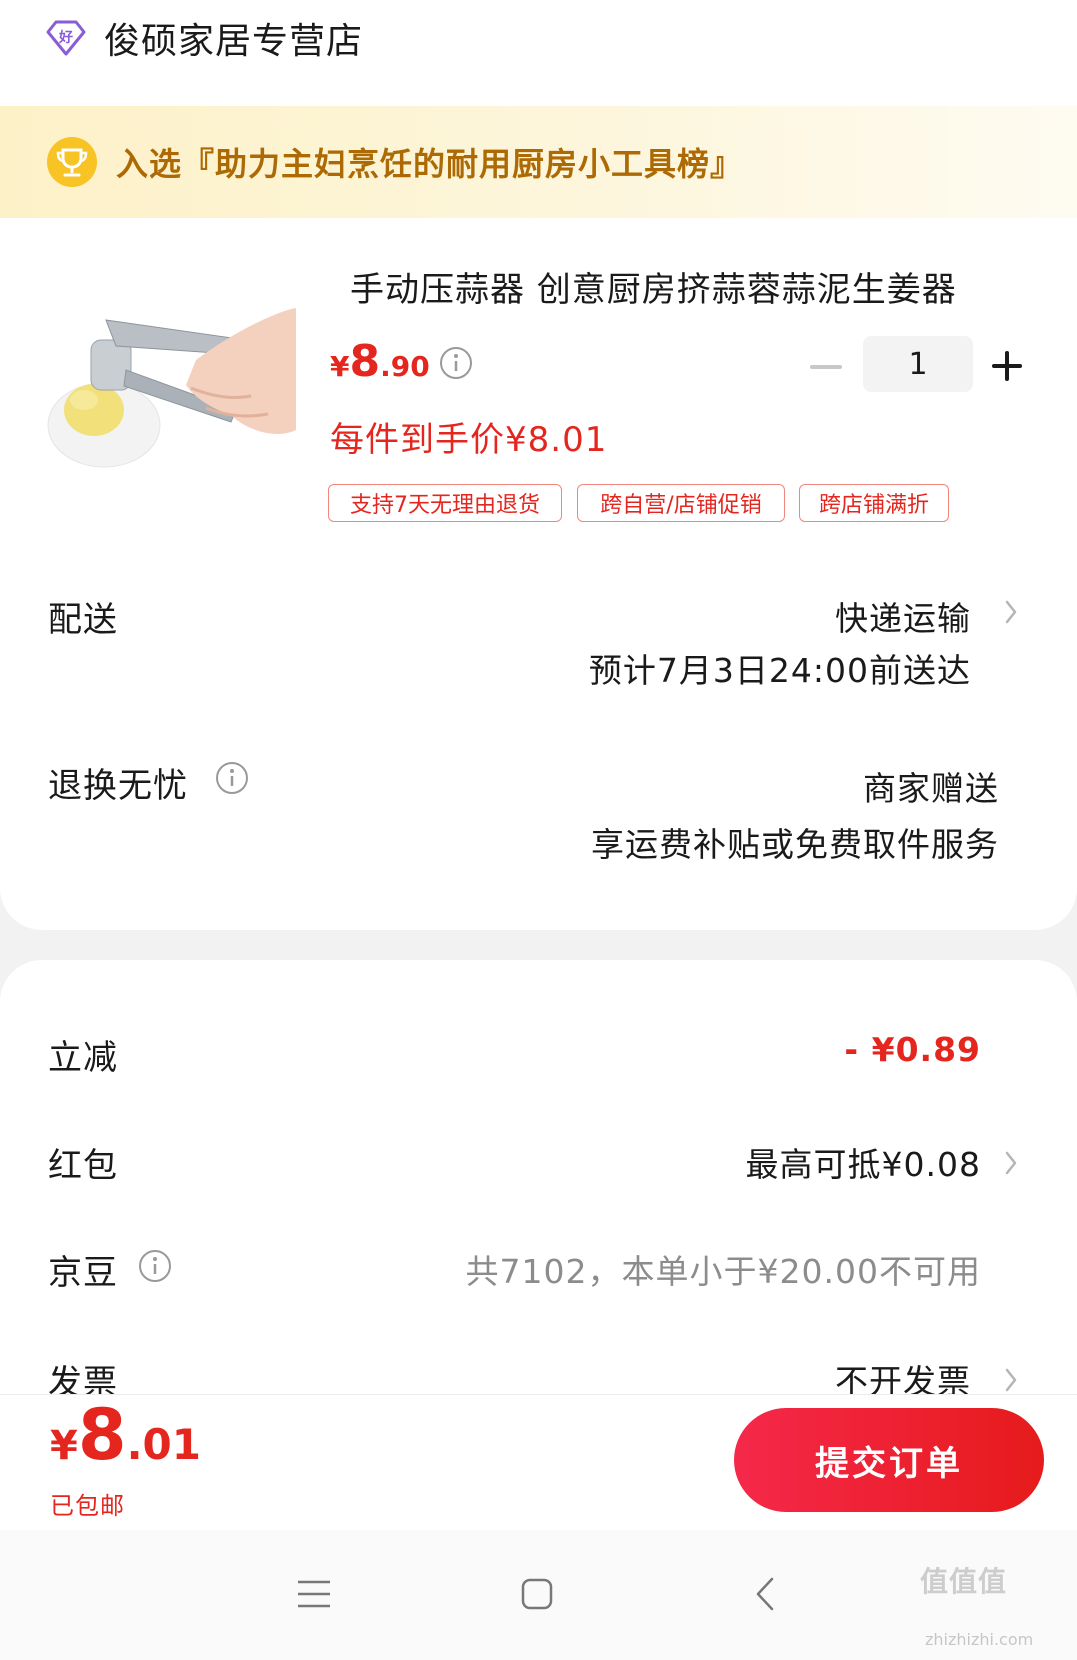 This screenshot has width=1077, height=1660. What do you see at coordinates (723, 1271) in the screenshot?
I see `jd-beans-value: 共7102，本单小于¥20.00不可用` at bounding box center [723, 1271].